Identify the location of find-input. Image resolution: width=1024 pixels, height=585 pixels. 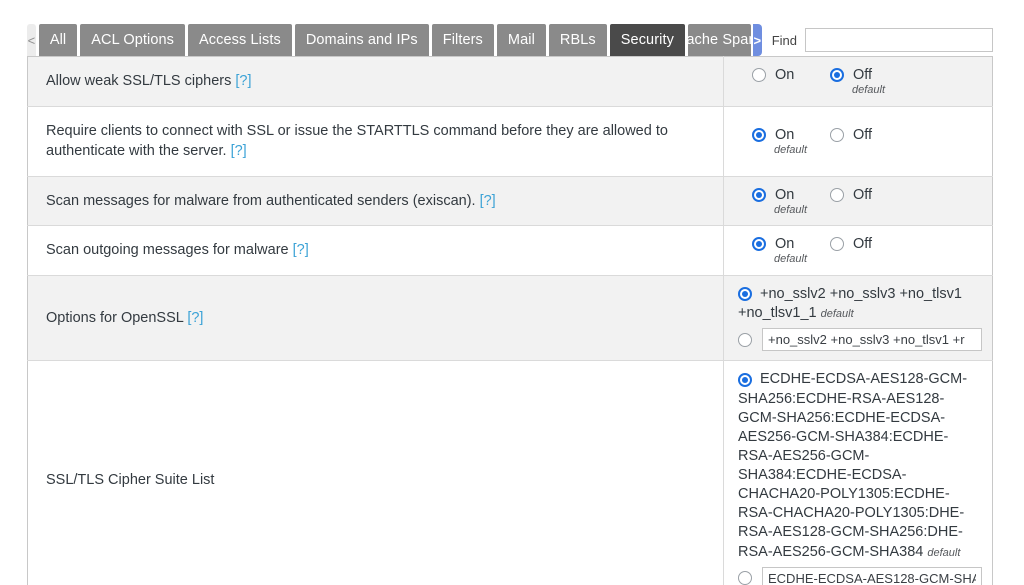
(899, 40).